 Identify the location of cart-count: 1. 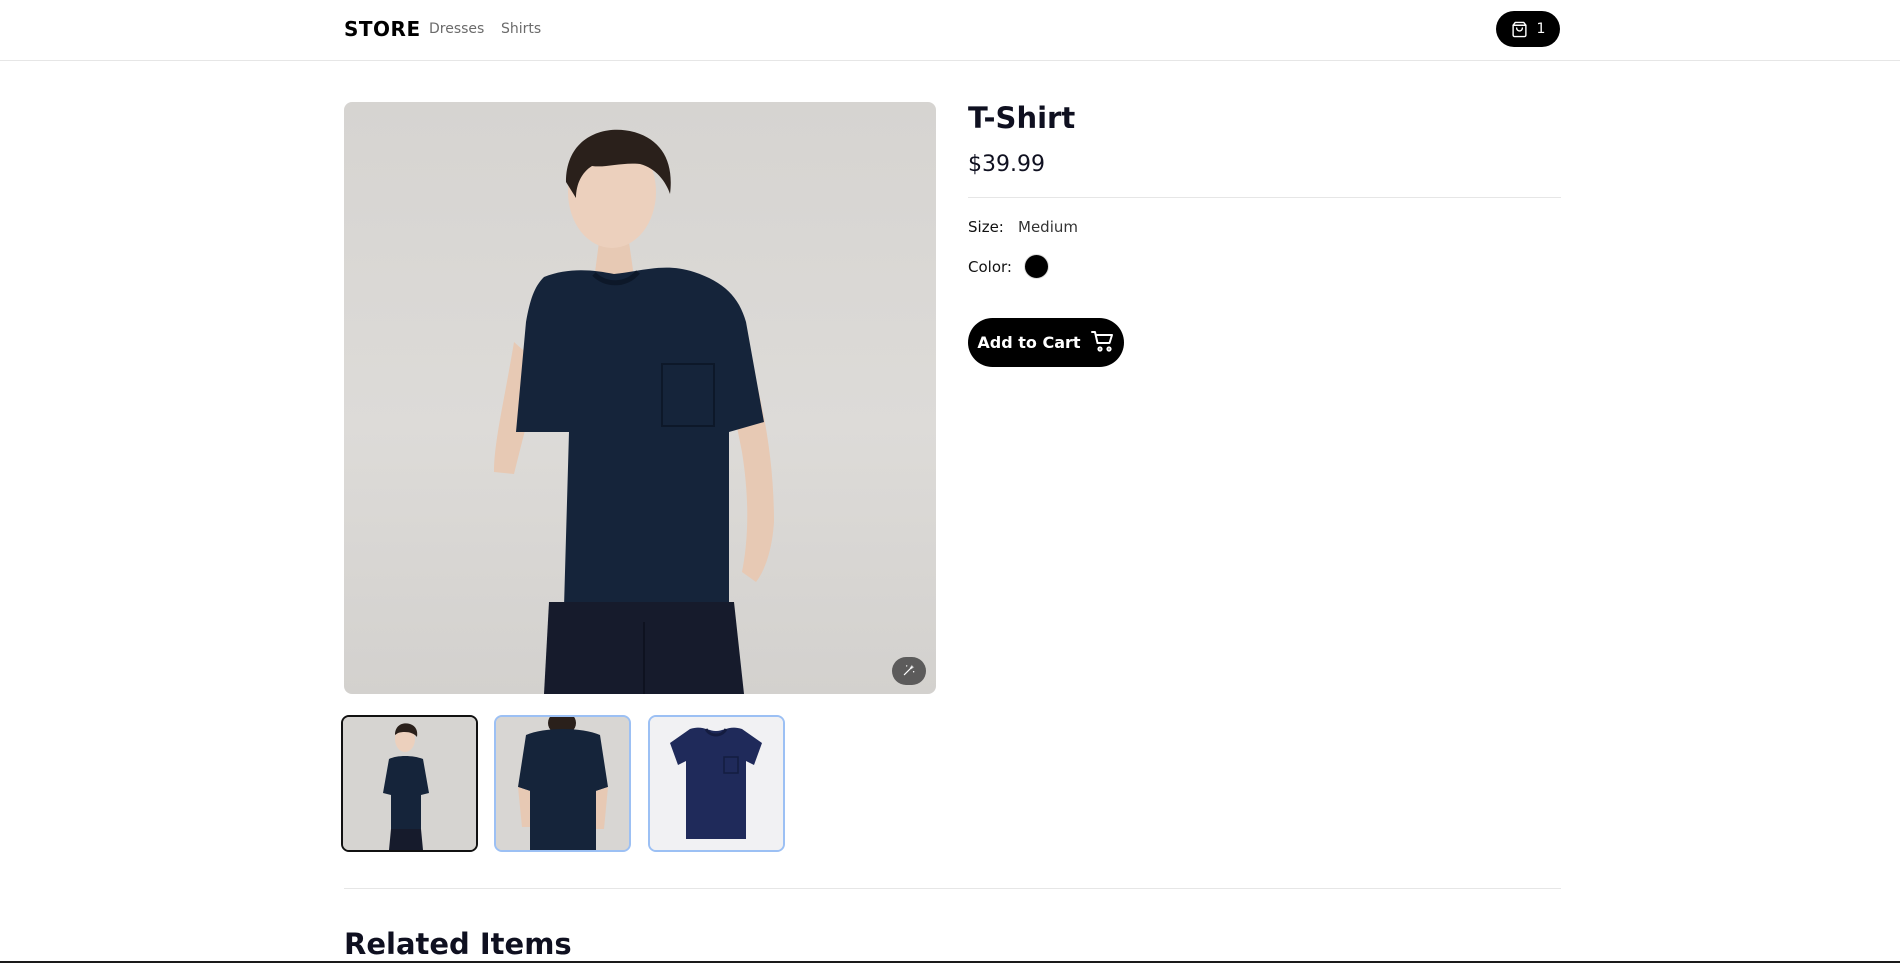
(1541, 29).